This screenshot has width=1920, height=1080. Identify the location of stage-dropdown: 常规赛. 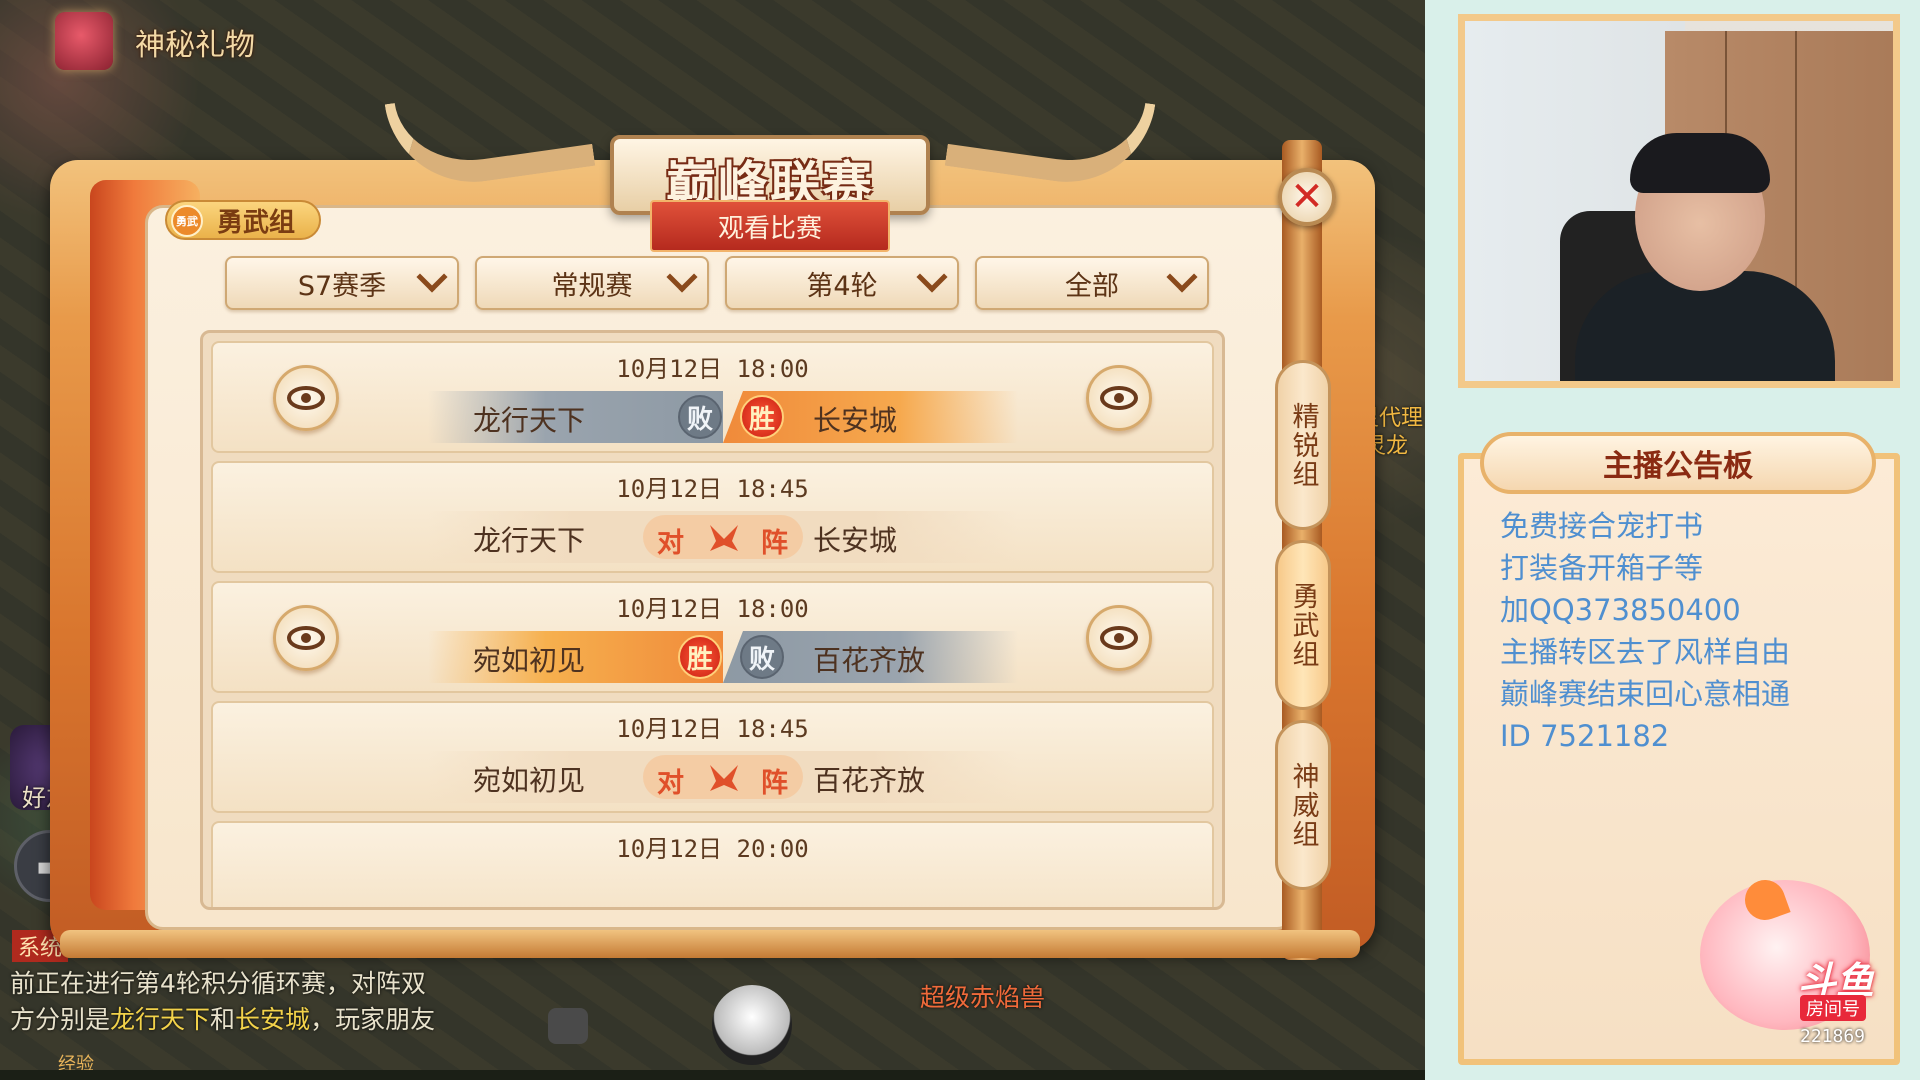
(592, 283).